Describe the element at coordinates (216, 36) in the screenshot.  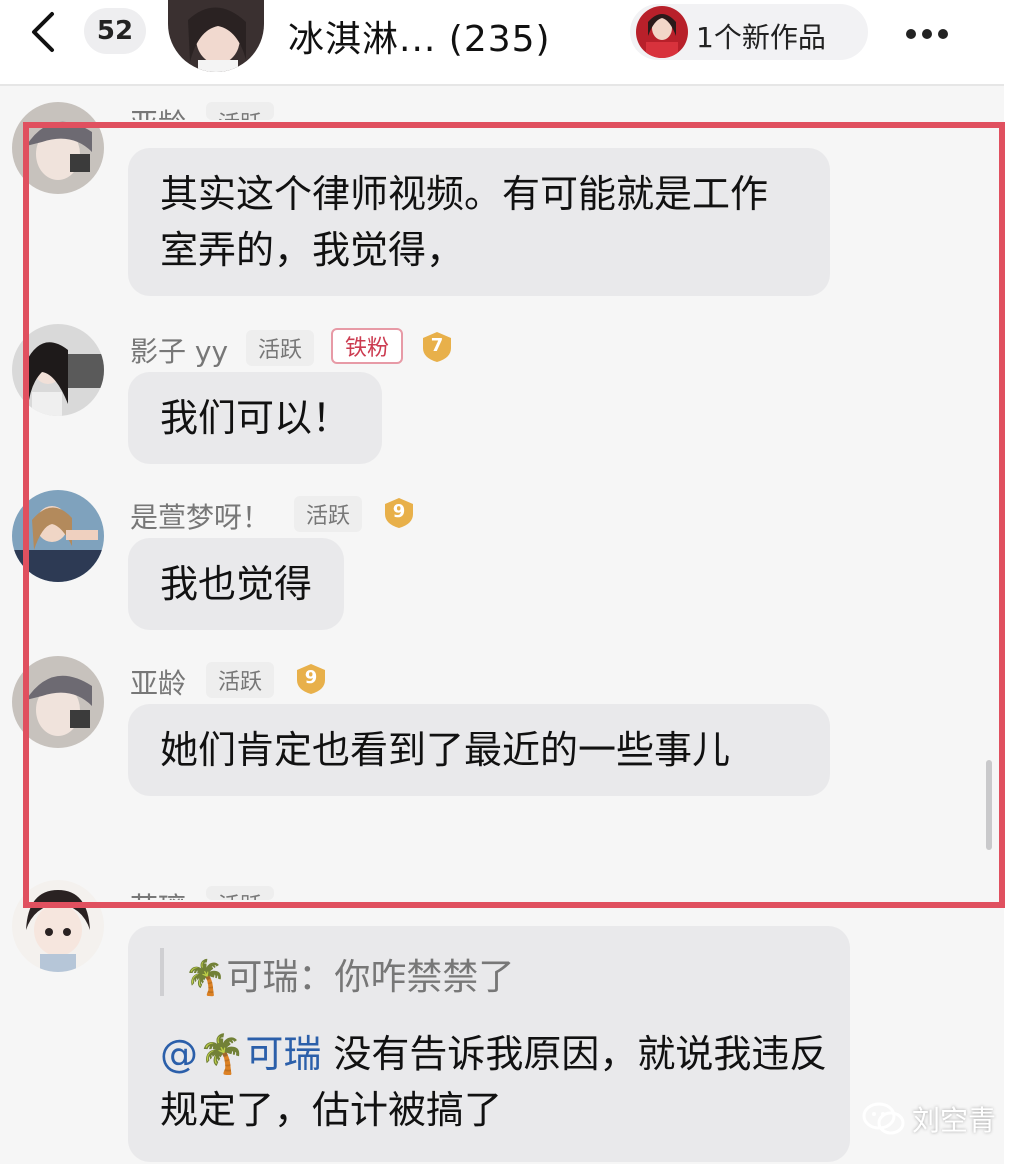
I see `group-avatar` at that location.